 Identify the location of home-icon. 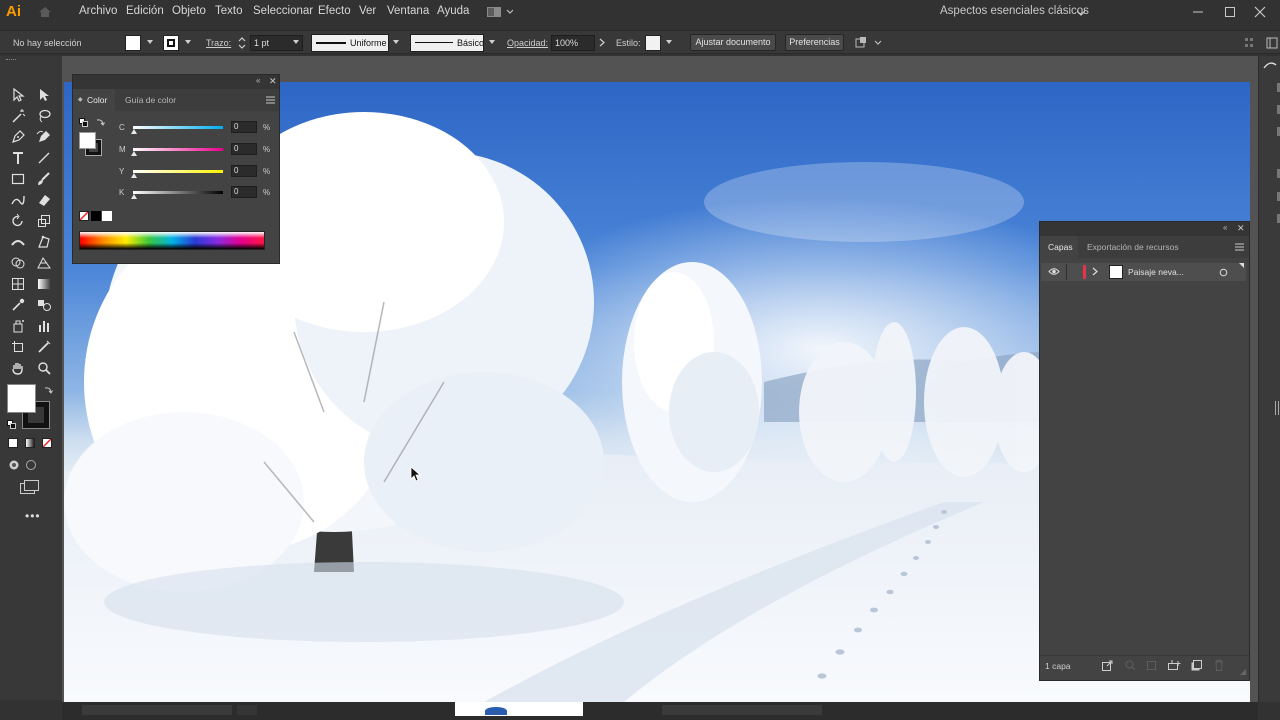
(45, 12).